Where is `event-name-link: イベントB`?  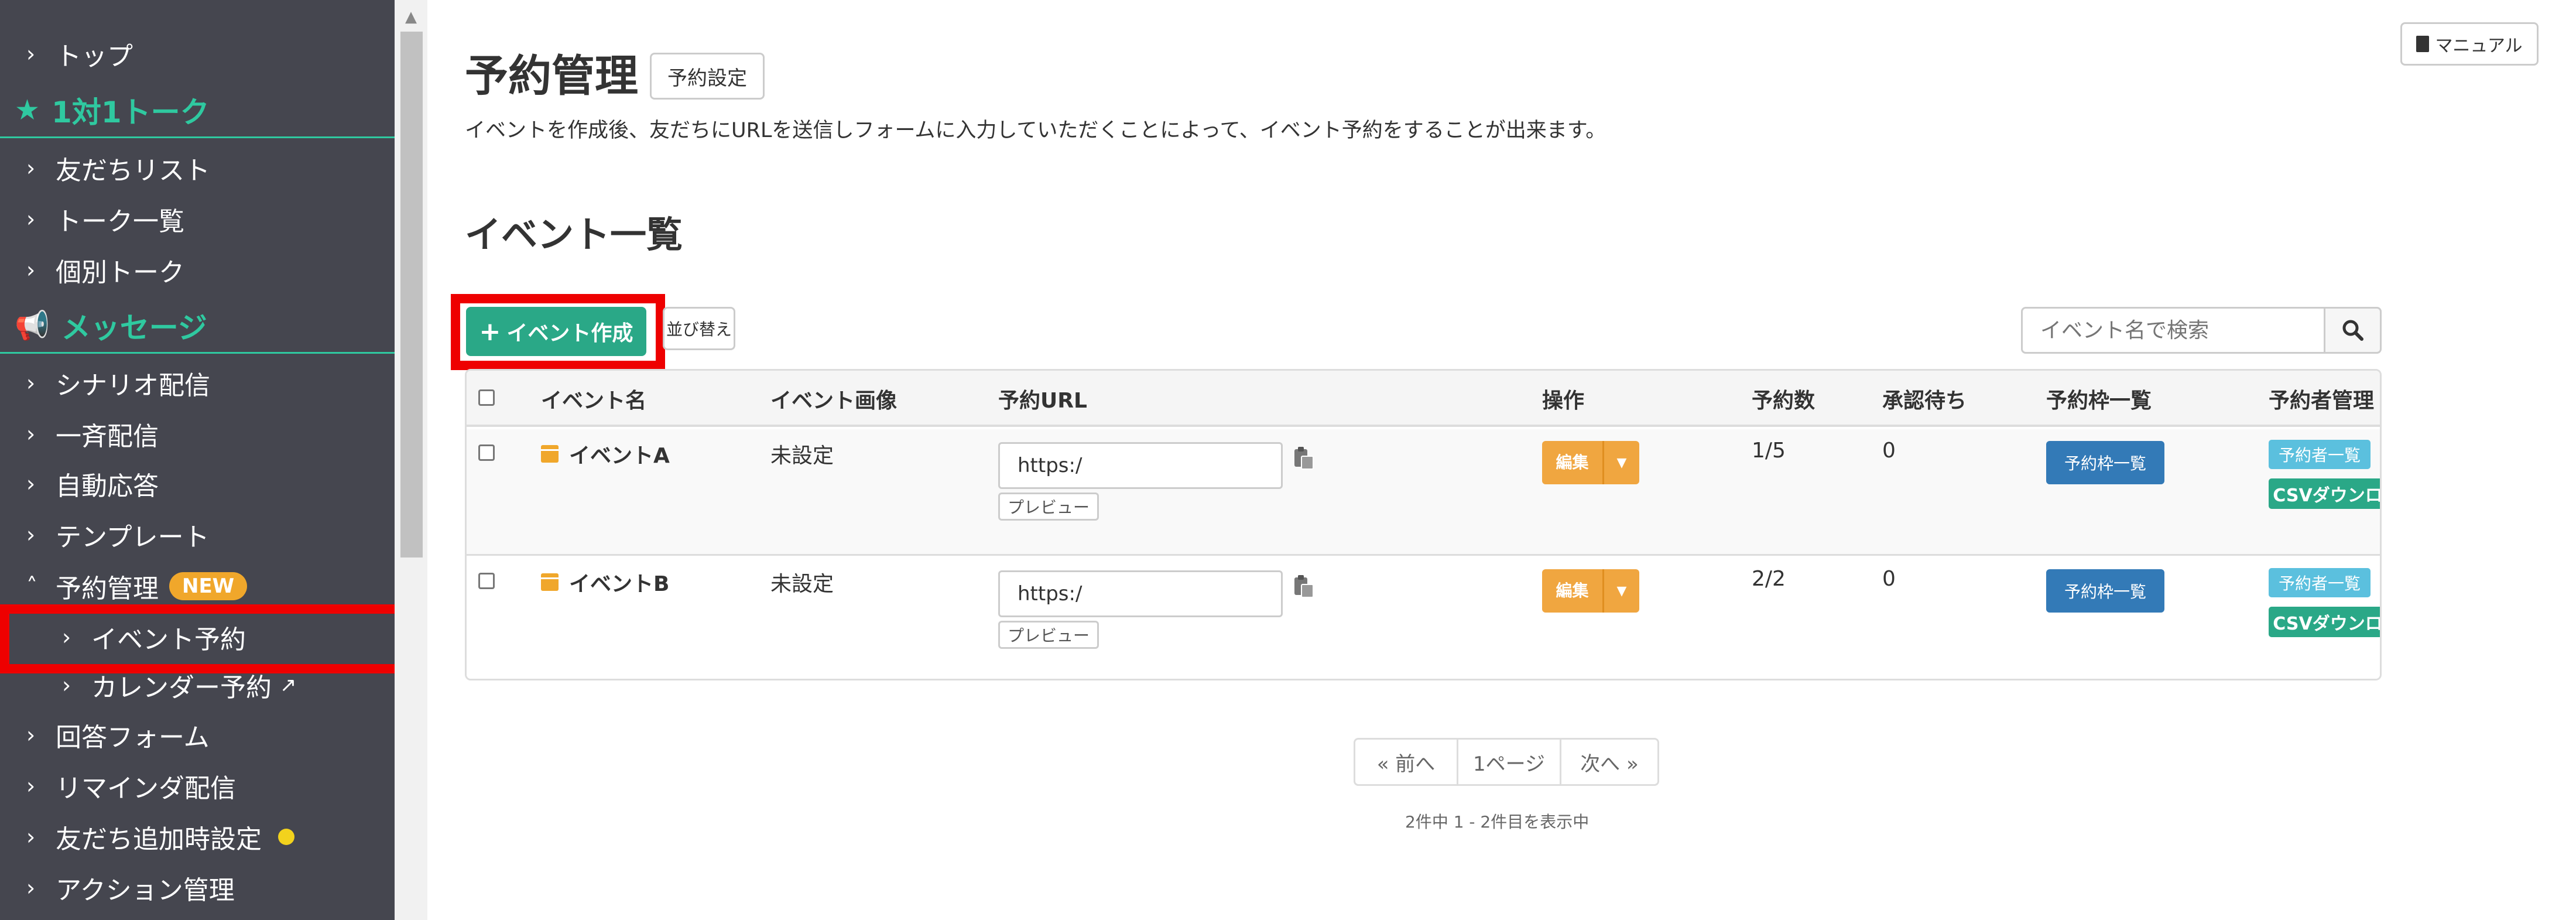 event-name-link: イベントB is located at coordinates (605, 582).